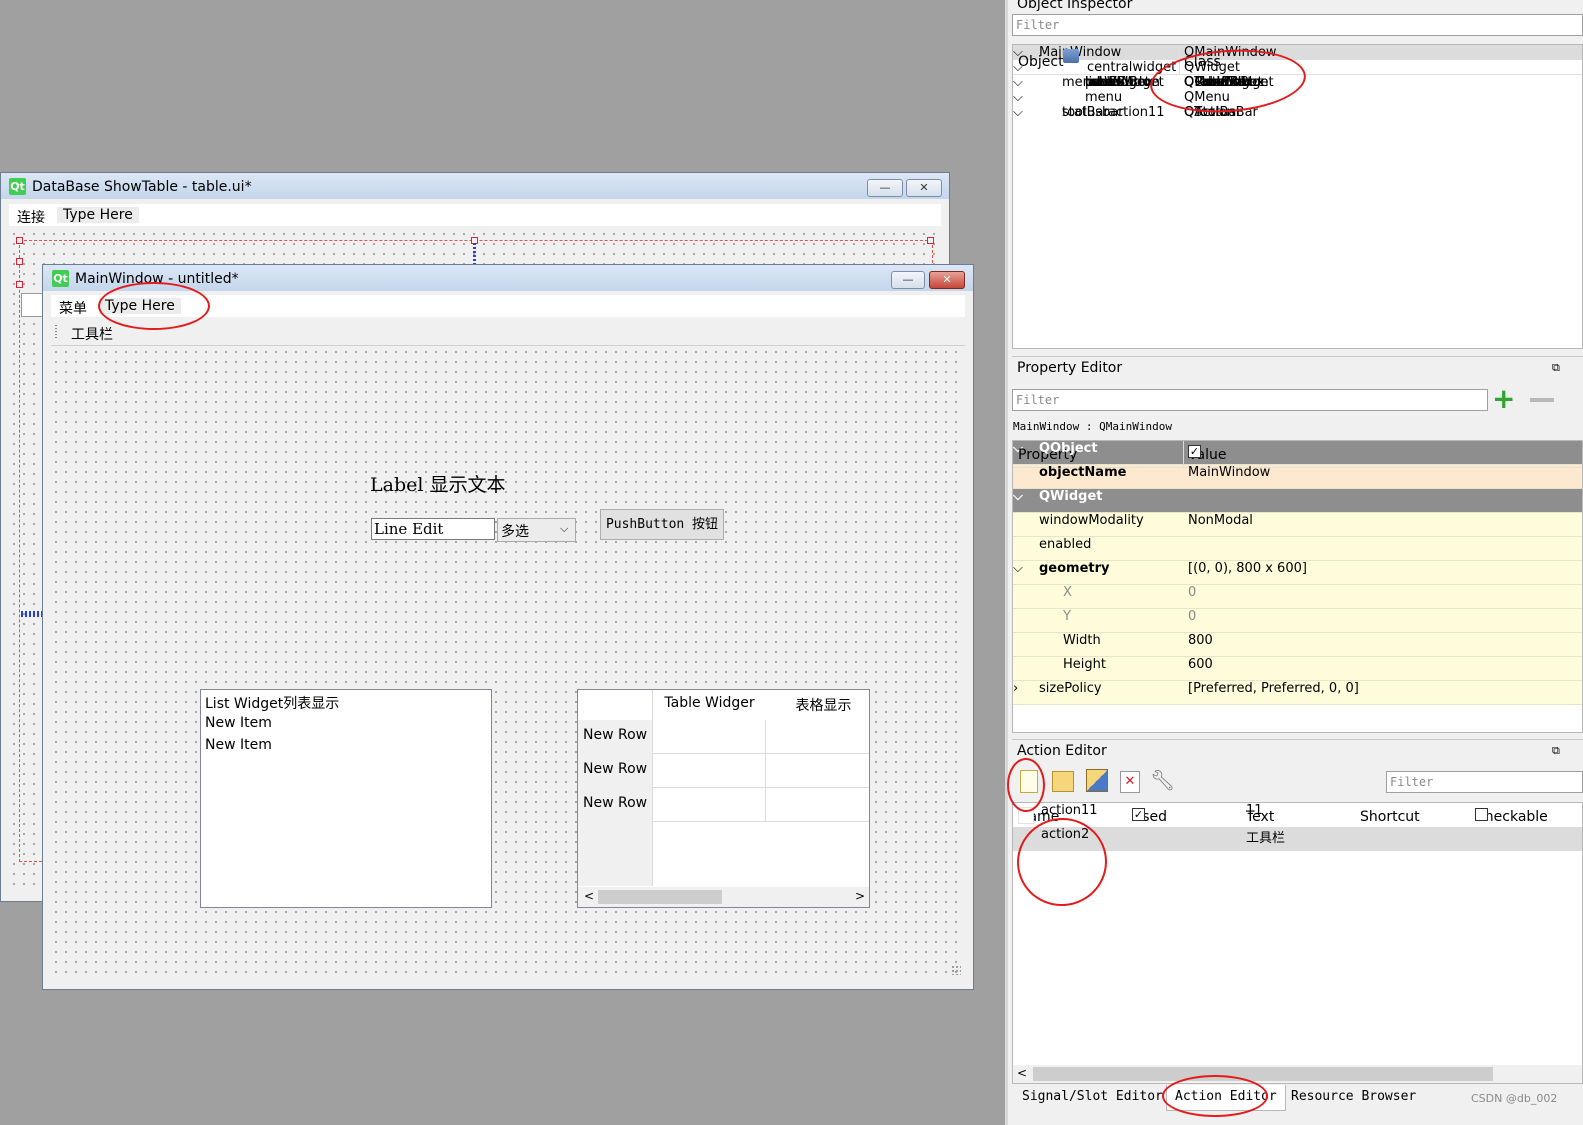 Image resolution: width=1583 pixels, height=1125 pixels. Describe the element at coordinates (1297, 25) in the screenshot. I see `object-inspector-filter: Filter` at that location.